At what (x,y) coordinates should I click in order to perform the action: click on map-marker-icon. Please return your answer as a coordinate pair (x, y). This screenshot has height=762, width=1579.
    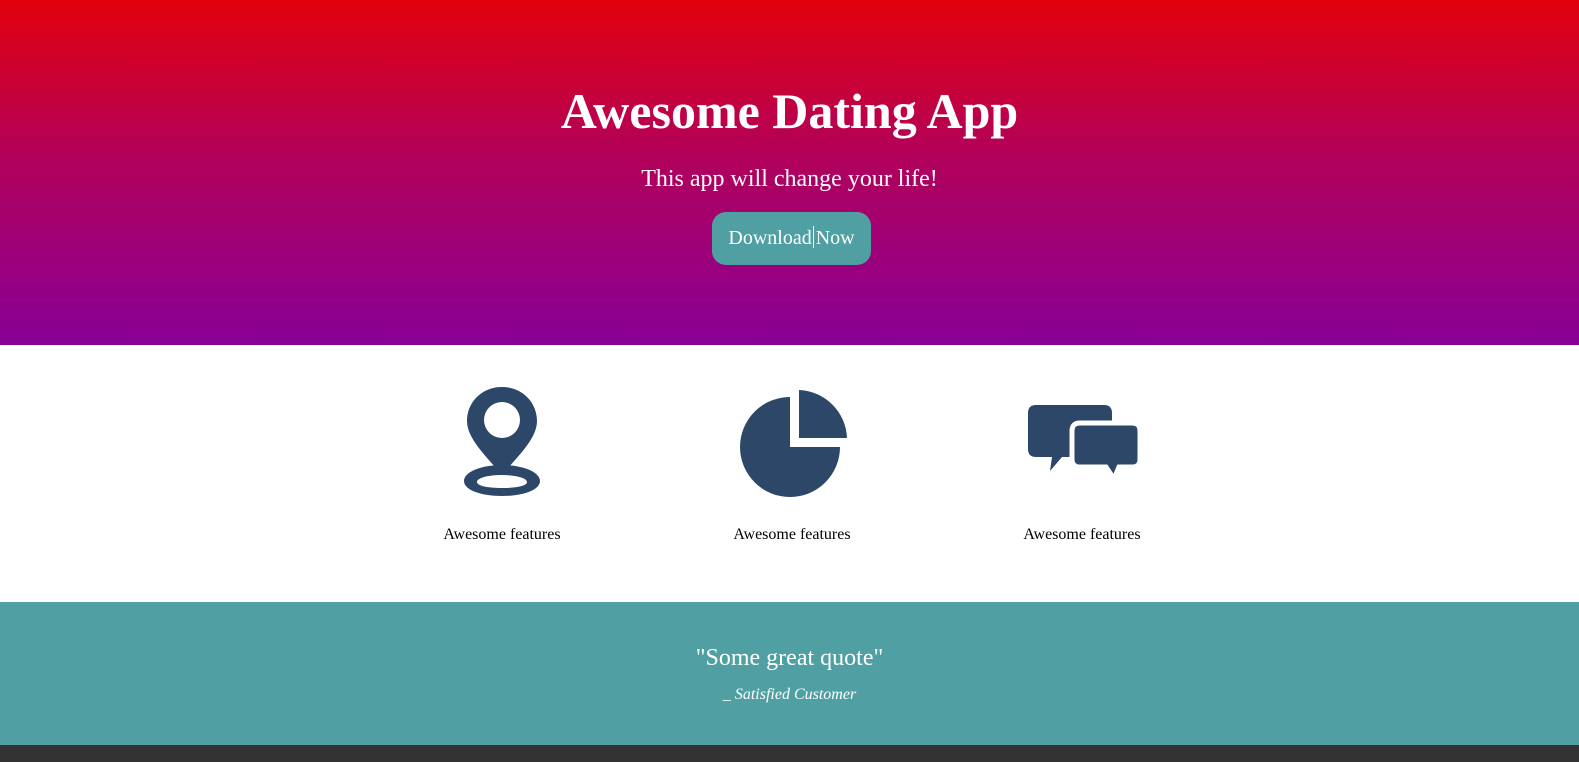
    Looking at the image, I should click on (502, 442).